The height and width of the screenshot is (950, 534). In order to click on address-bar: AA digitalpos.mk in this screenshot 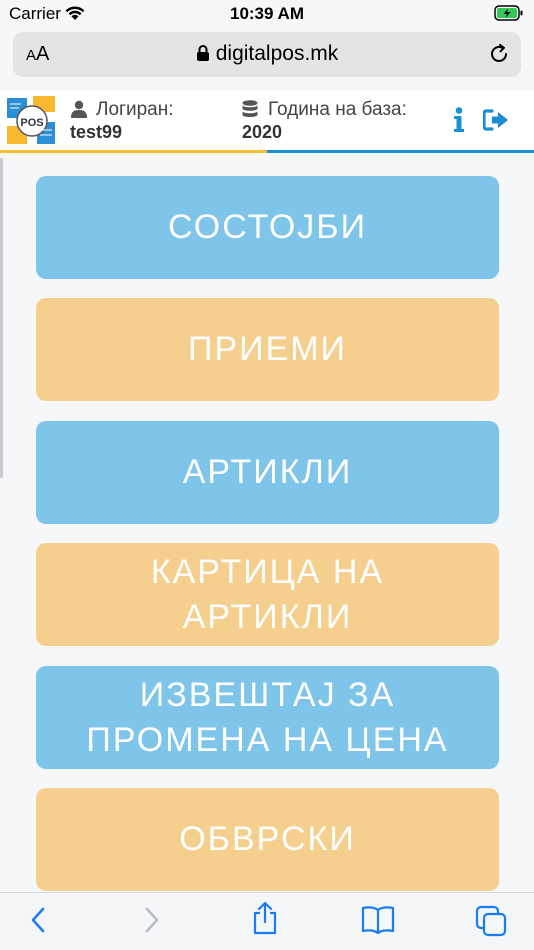, I will do `click(267, 54)`.